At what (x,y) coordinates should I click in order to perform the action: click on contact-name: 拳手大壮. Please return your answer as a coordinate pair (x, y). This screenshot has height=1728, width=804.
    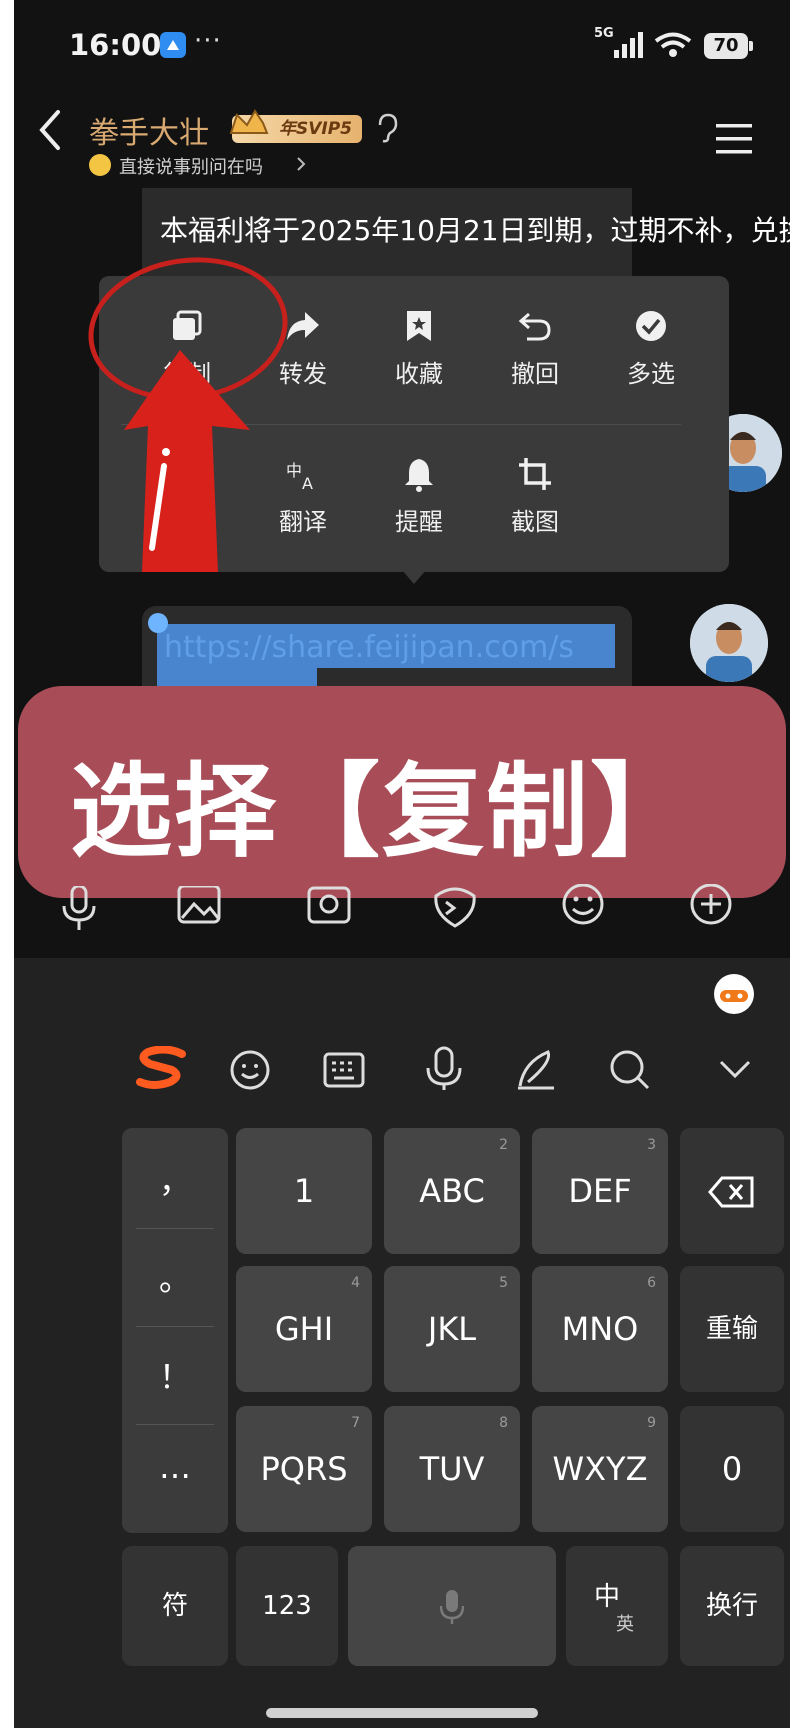
    Looking at the image, I should click on (149, 130).